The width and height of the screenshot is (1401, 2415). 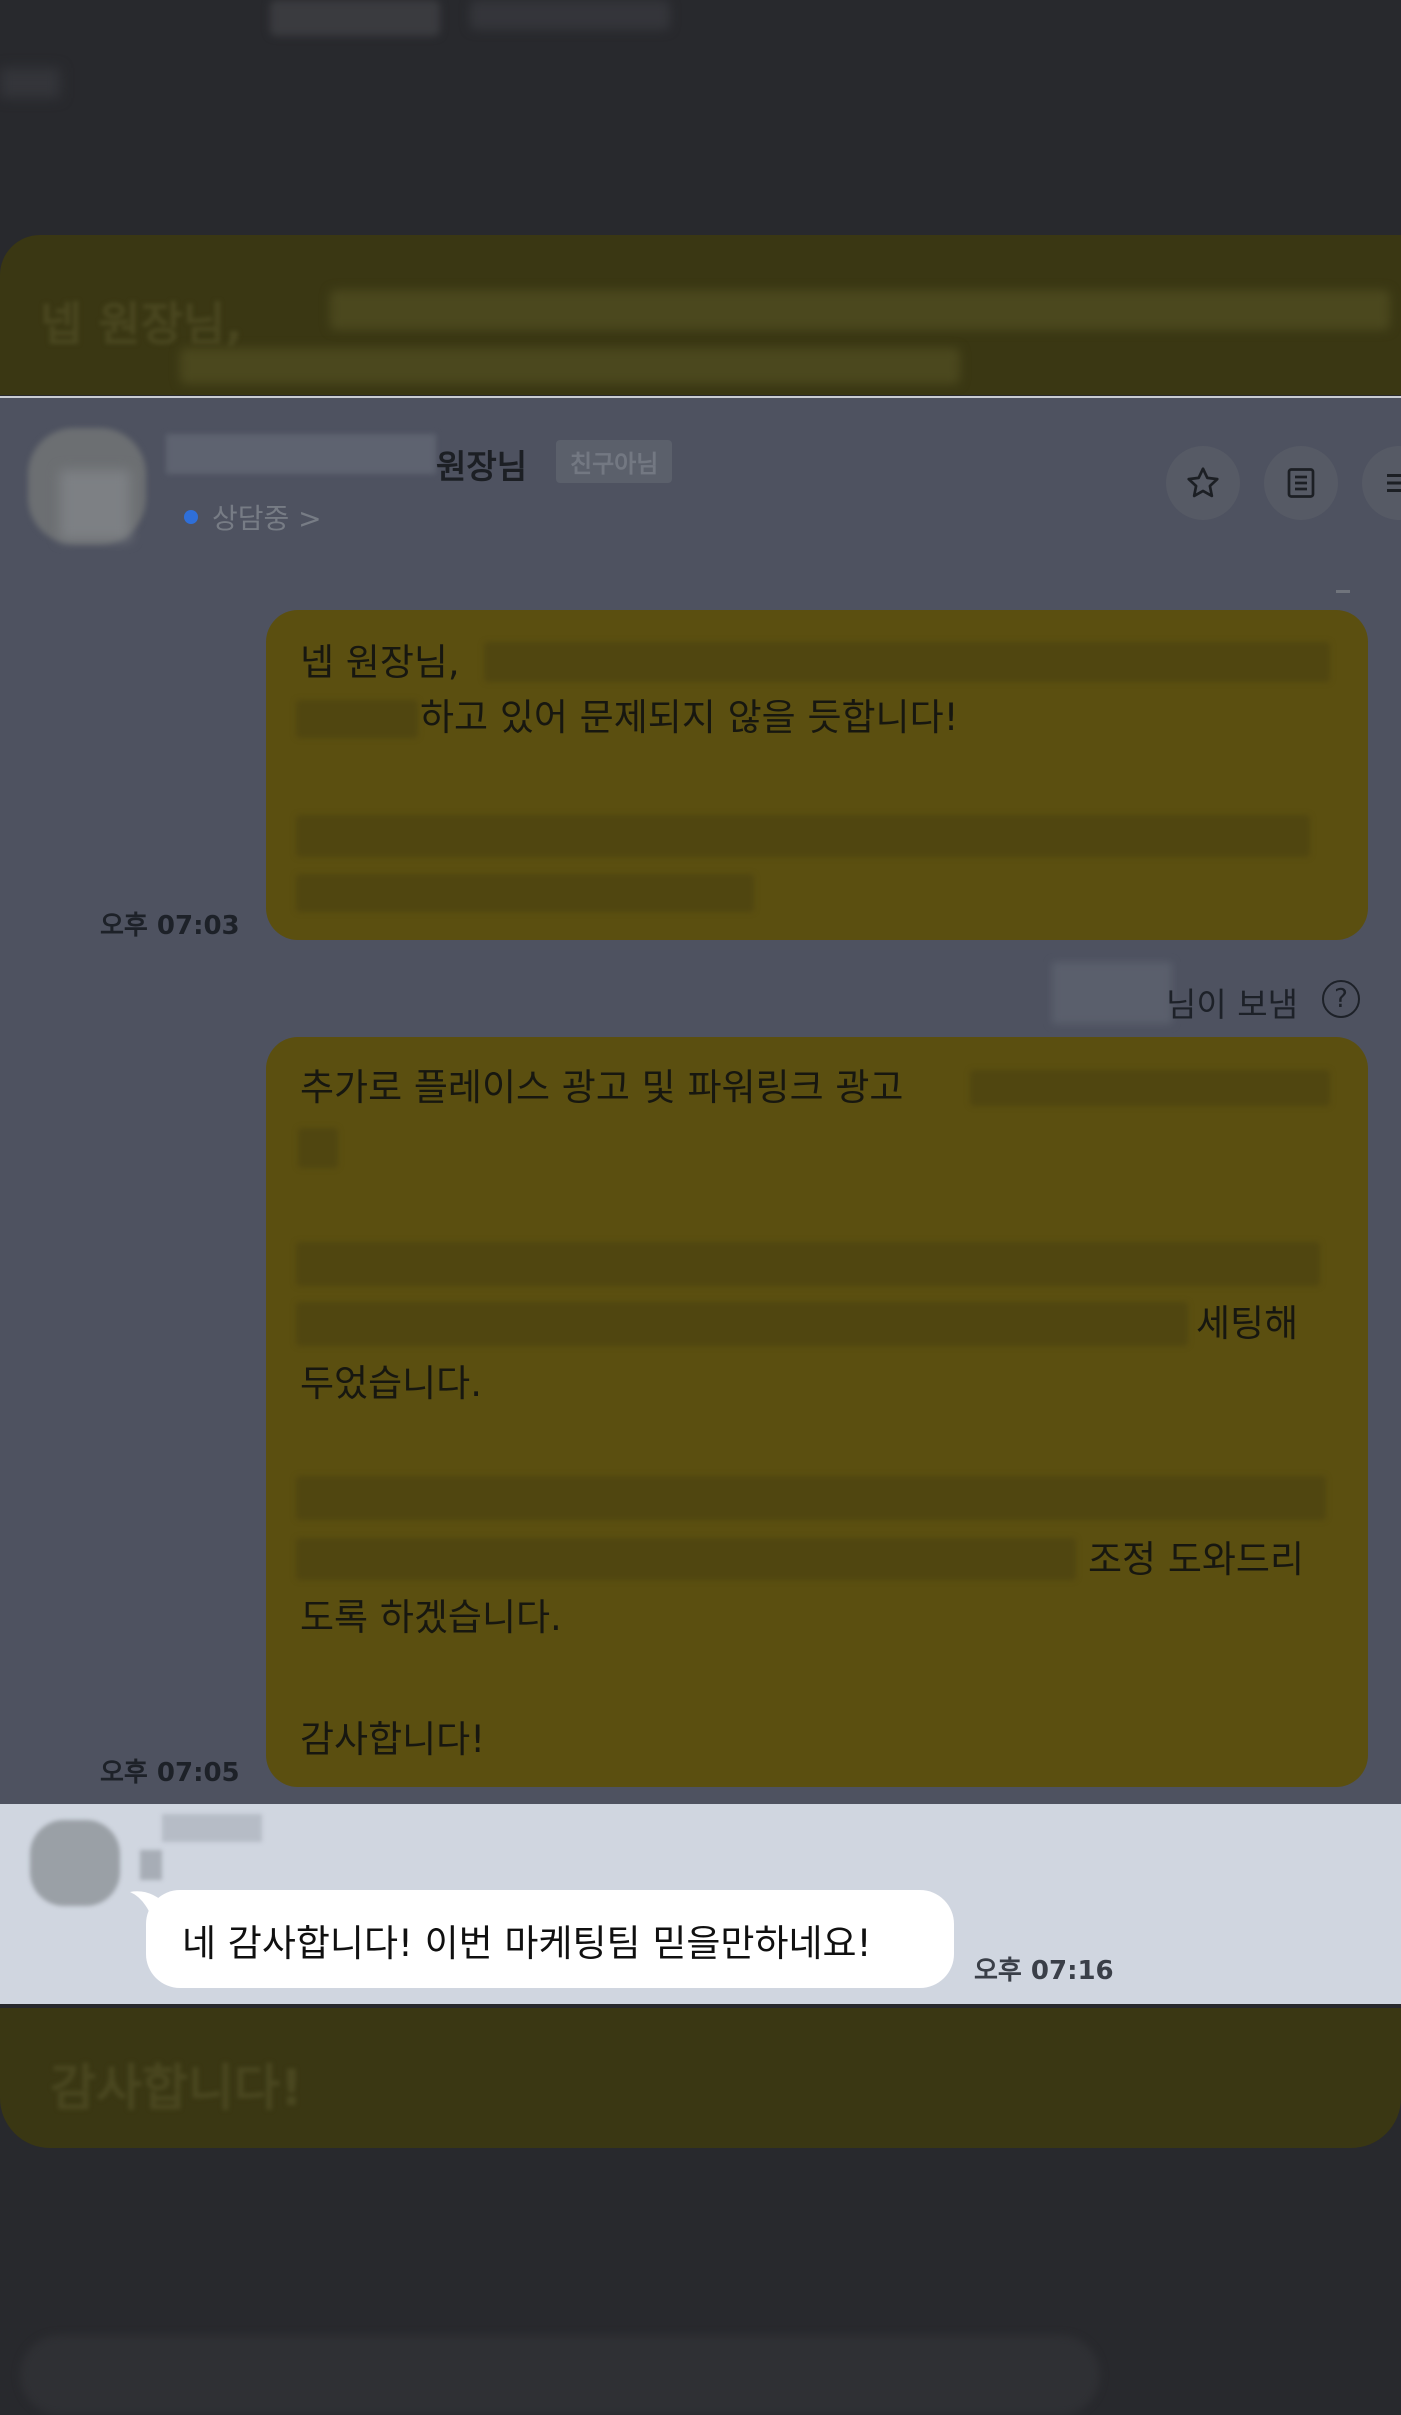 I want to click on star-icon, so click(x=1203, y=482).